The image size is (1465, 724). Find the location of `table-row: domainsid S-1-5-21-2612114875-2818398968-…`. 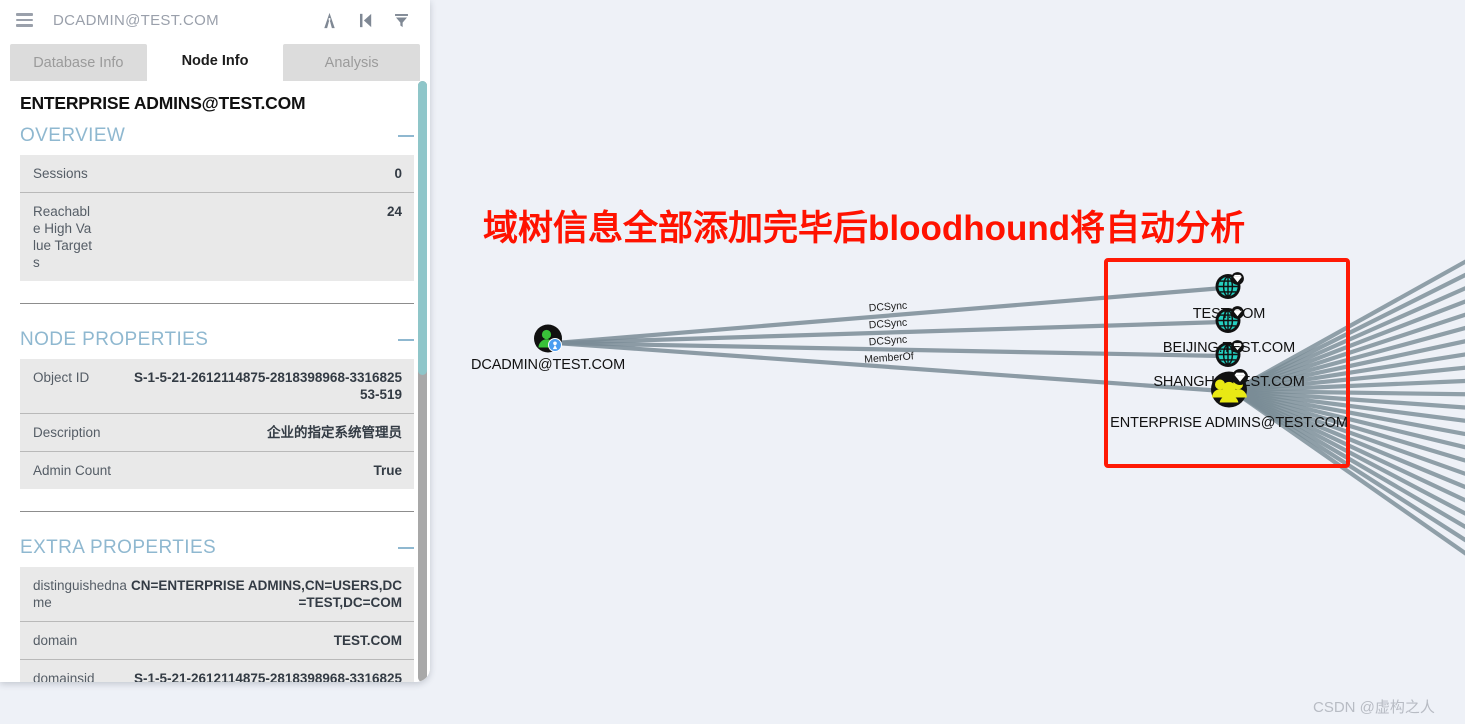

table-row: domainsid S-1-5-21-2612114875-2818398968-… is located at coordinates (217, 671).